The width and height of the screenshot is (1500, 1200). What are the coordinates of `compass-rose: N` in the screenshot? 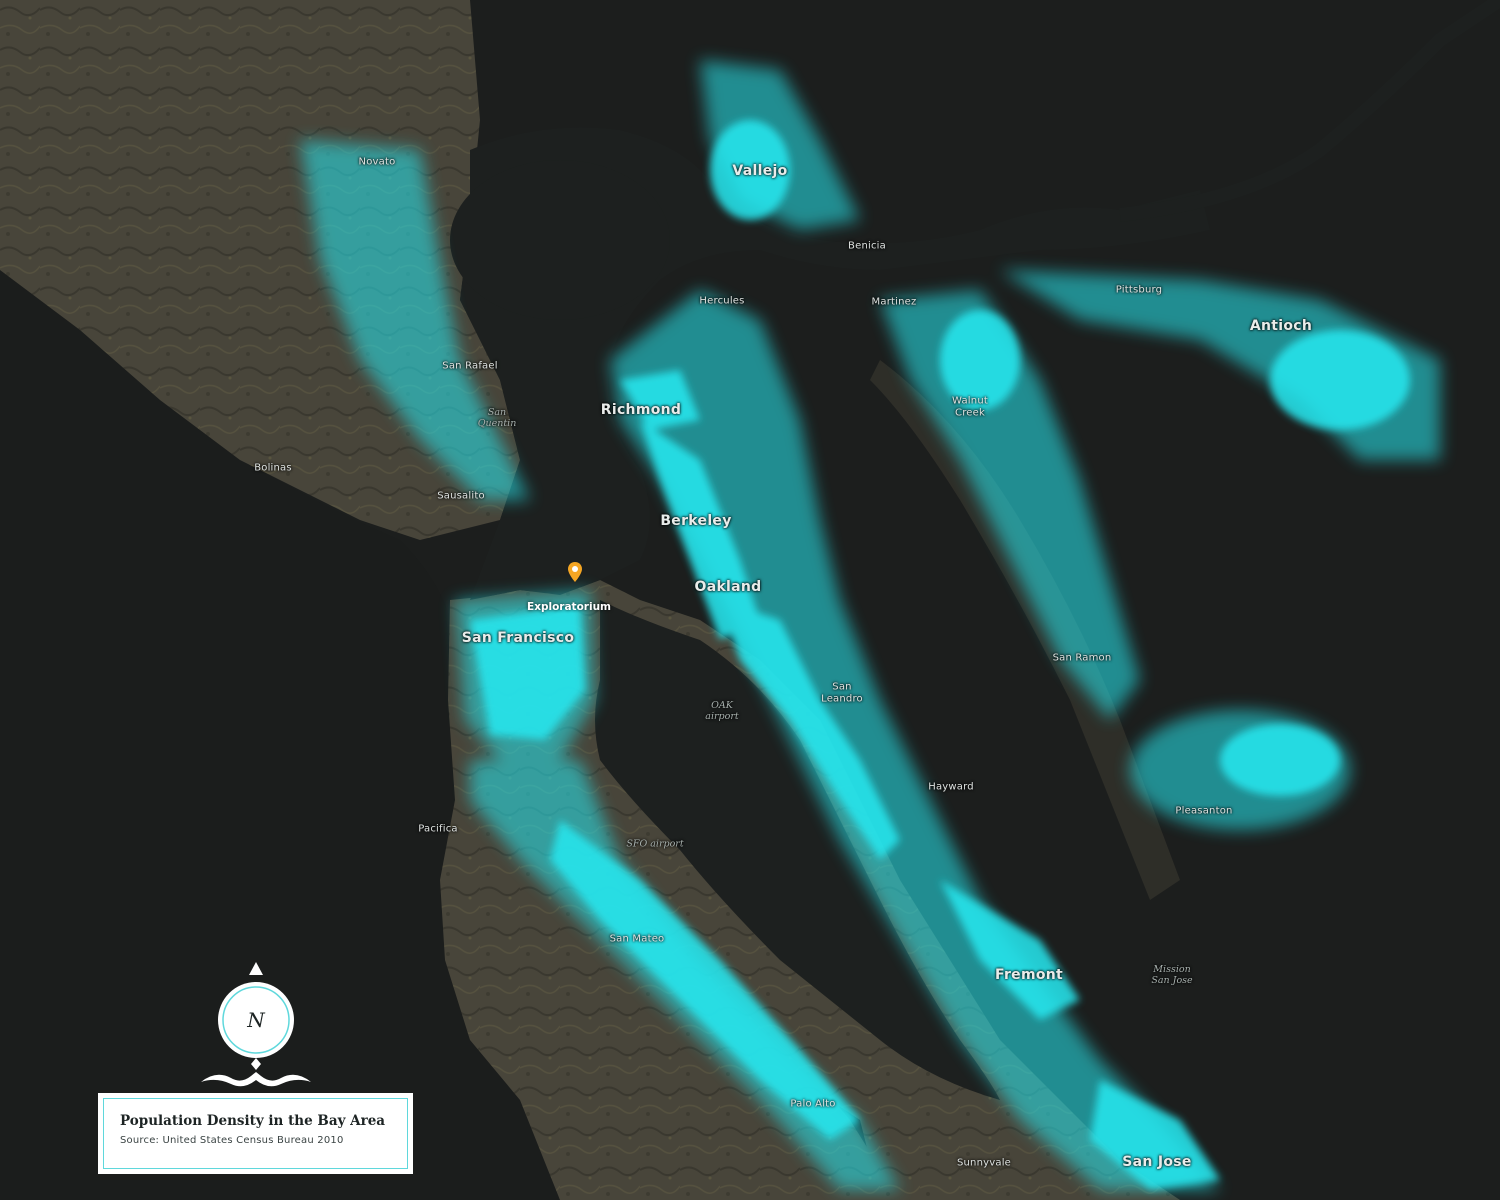 It's located at (256, 1025).